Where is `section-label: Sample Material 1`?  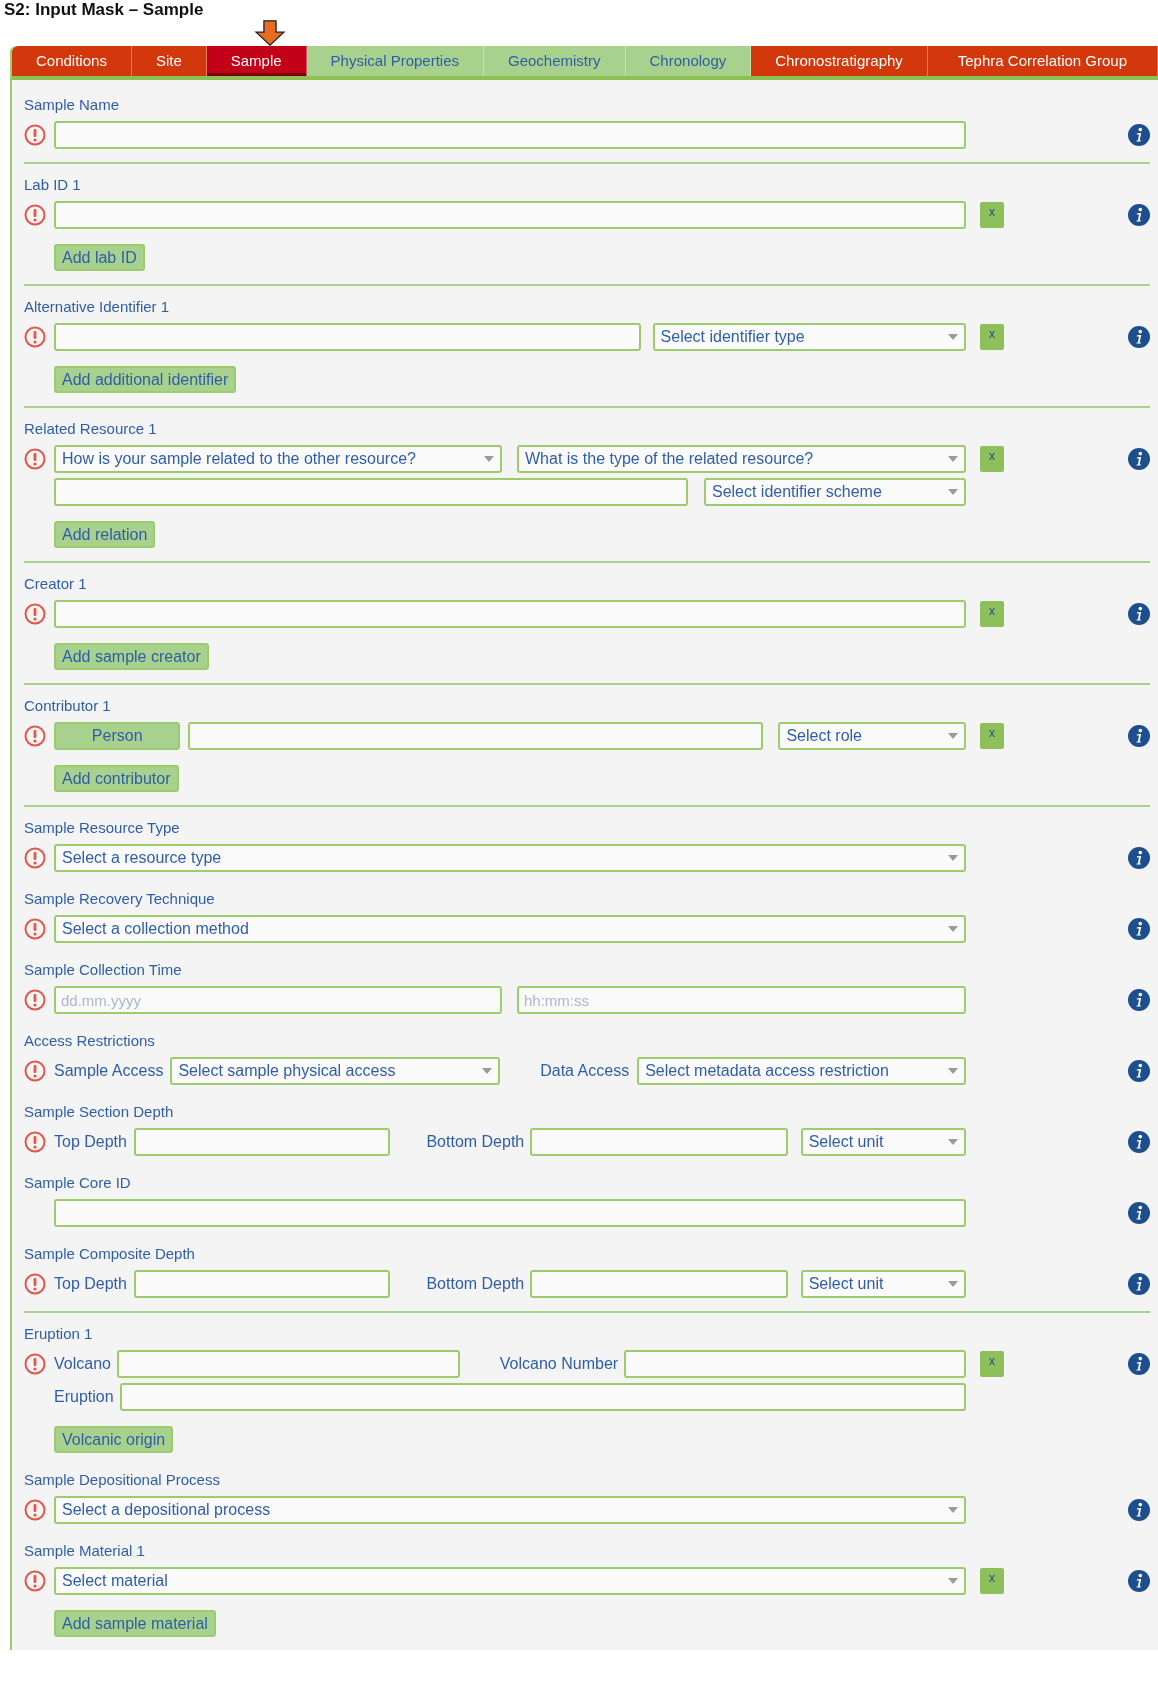
section-label: Sample Material 1 is located at coordinates (84, 1551).